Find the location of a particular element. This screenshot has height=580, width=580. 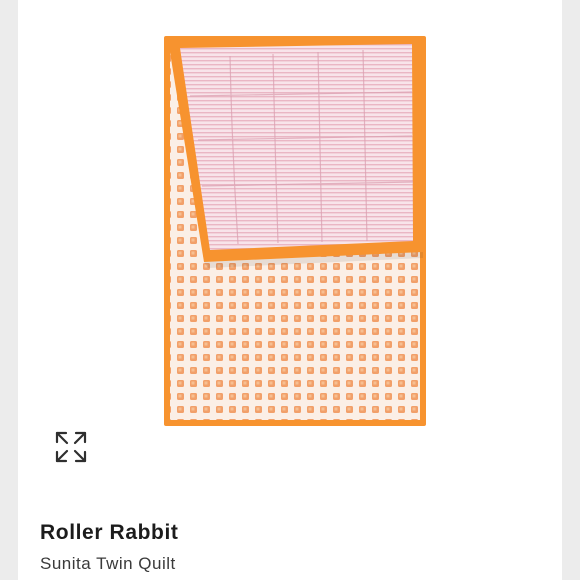

expand-image-button is located at coordinates (71, 447).